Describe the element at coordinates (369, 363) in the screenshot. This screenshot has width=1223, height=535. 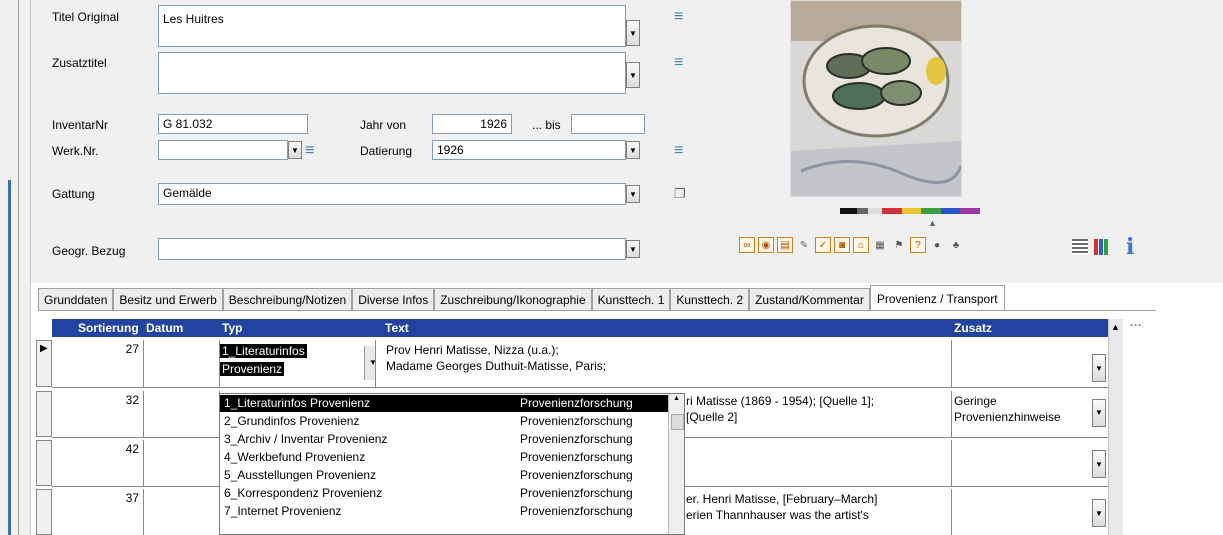
I see `typ-dropdown-button: ▼` at that location.